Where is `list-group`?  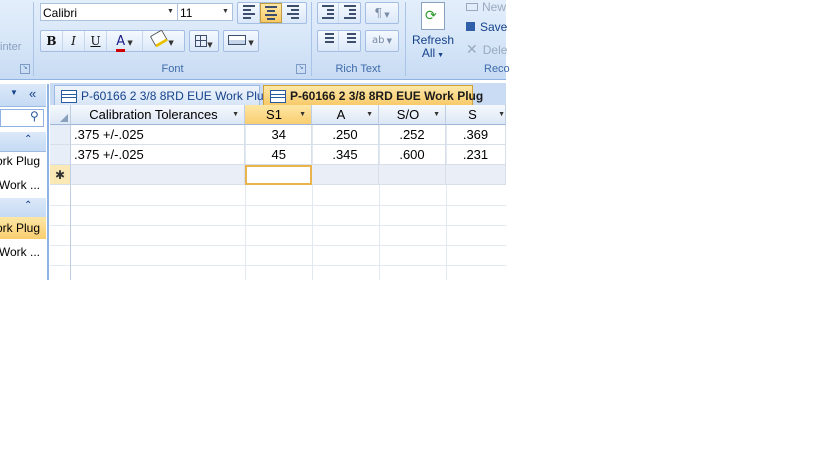 list-group is located at coordinates (339, 41).